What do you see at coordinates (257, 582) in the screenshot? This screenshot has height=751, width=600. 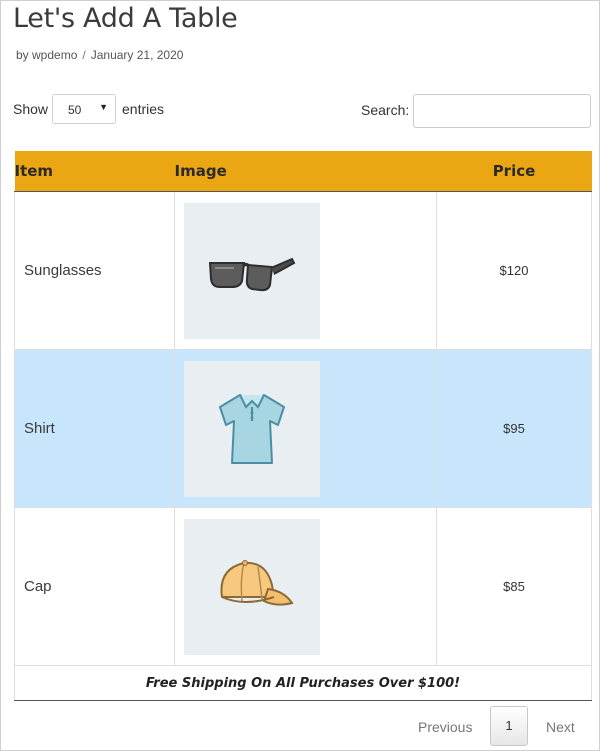 I see `cap-icon` at bounding box center [257, 582].